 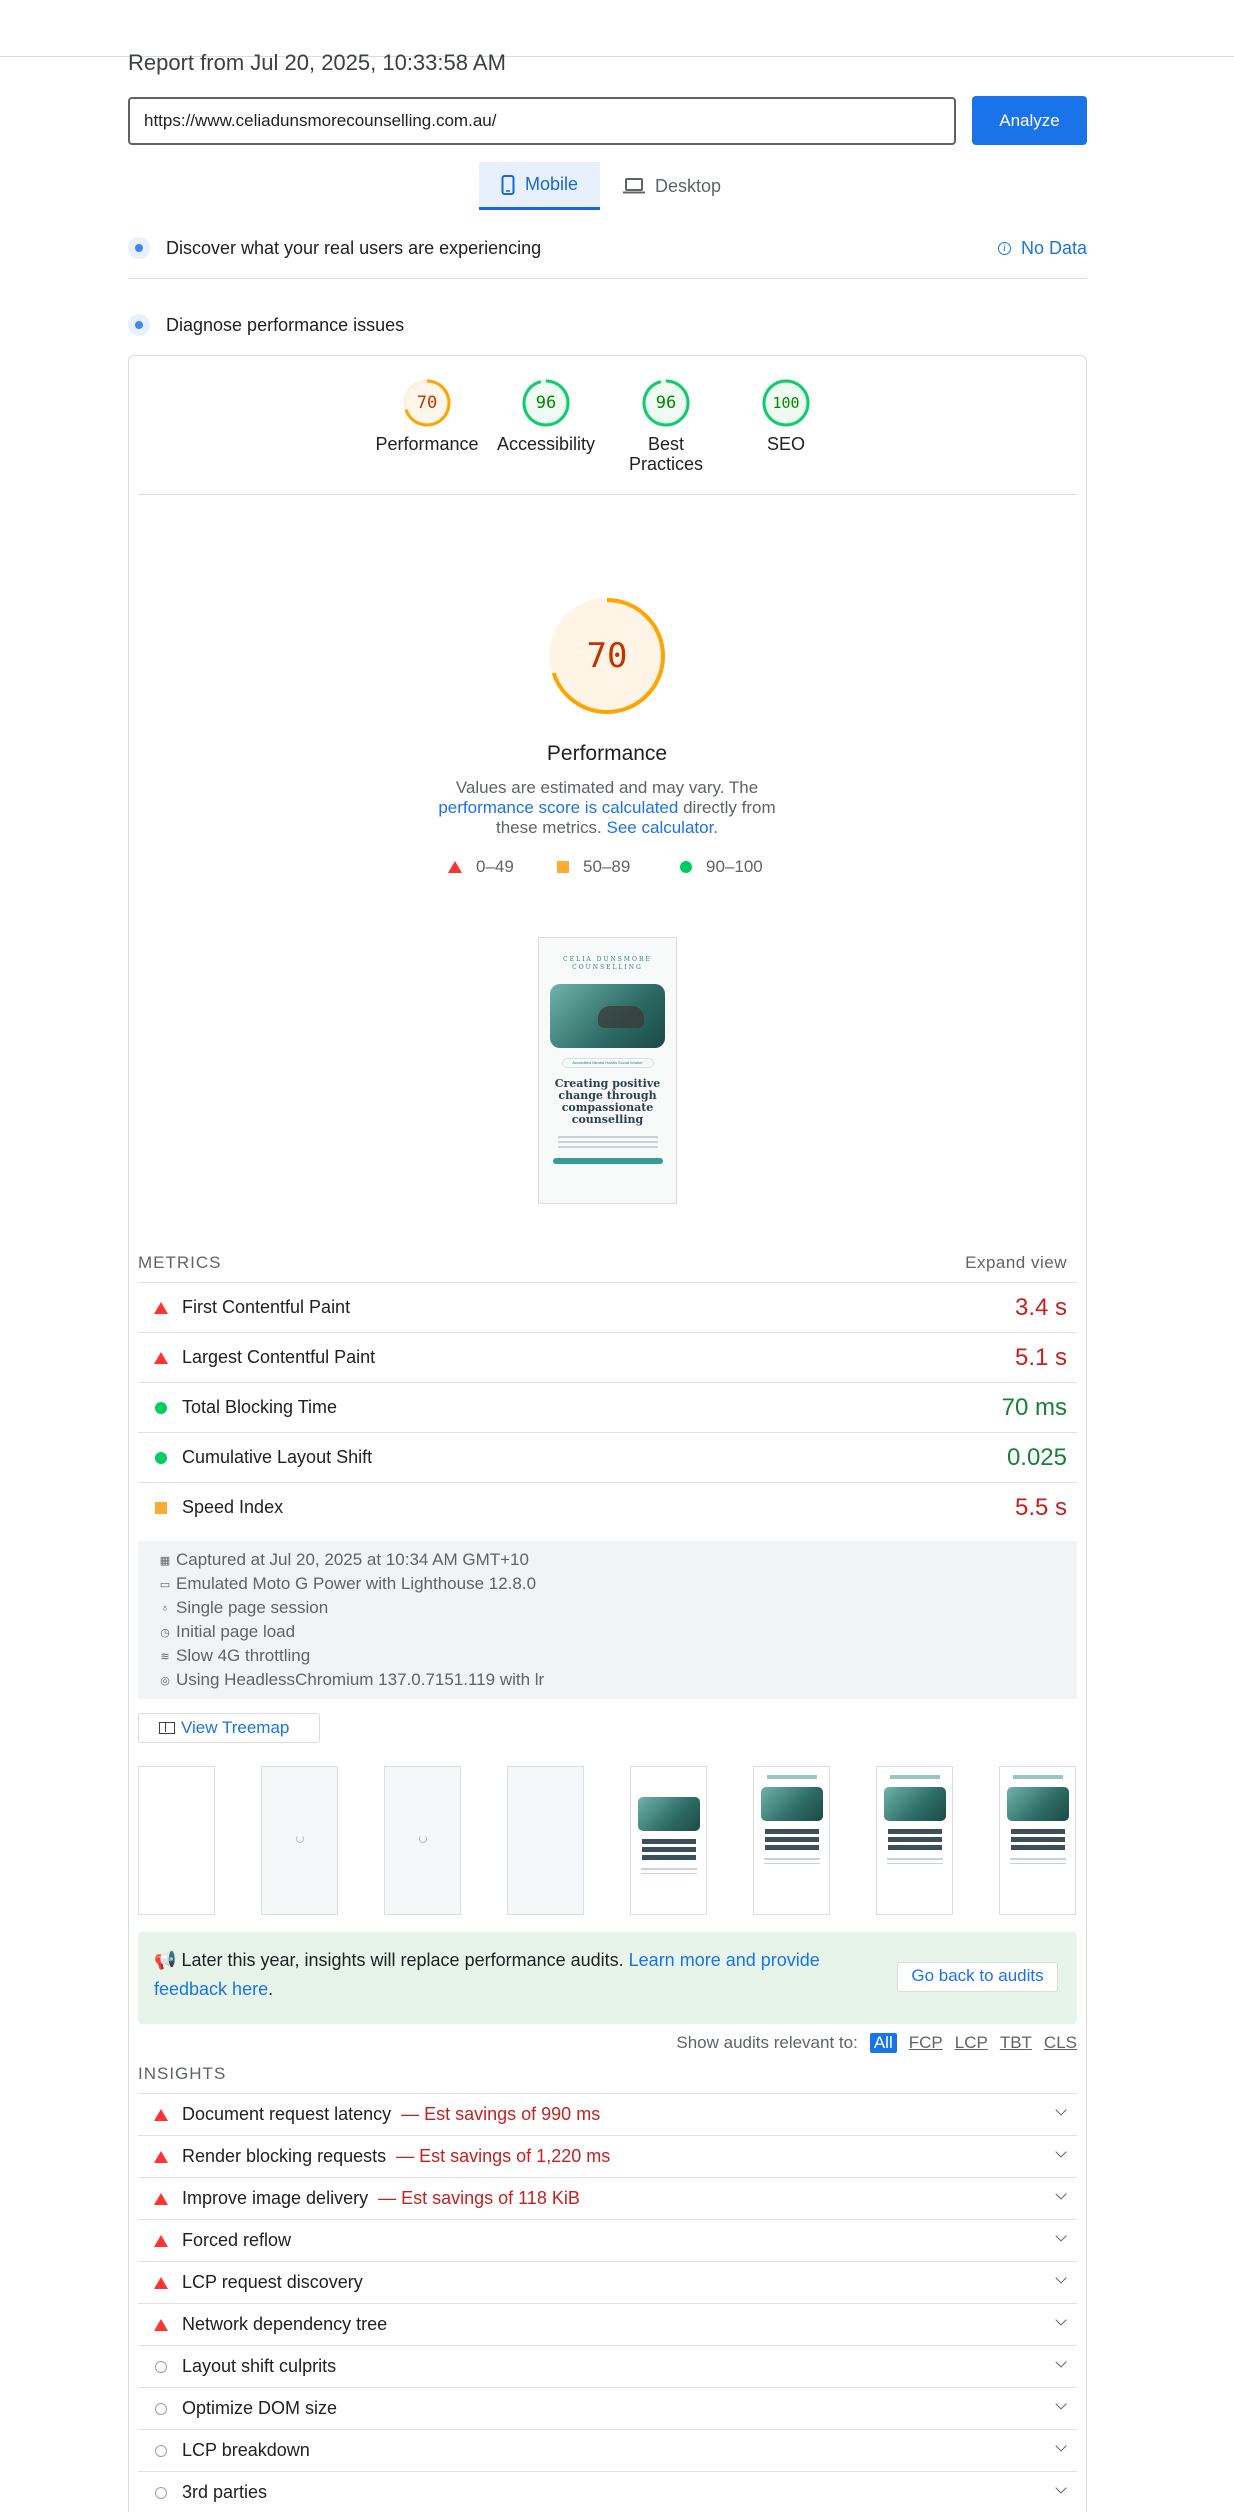 What do you see at coordinates (165, 1960) in the screenshot?
I see `megaphone-icon: 📢` at bounding box center [165, 1960].